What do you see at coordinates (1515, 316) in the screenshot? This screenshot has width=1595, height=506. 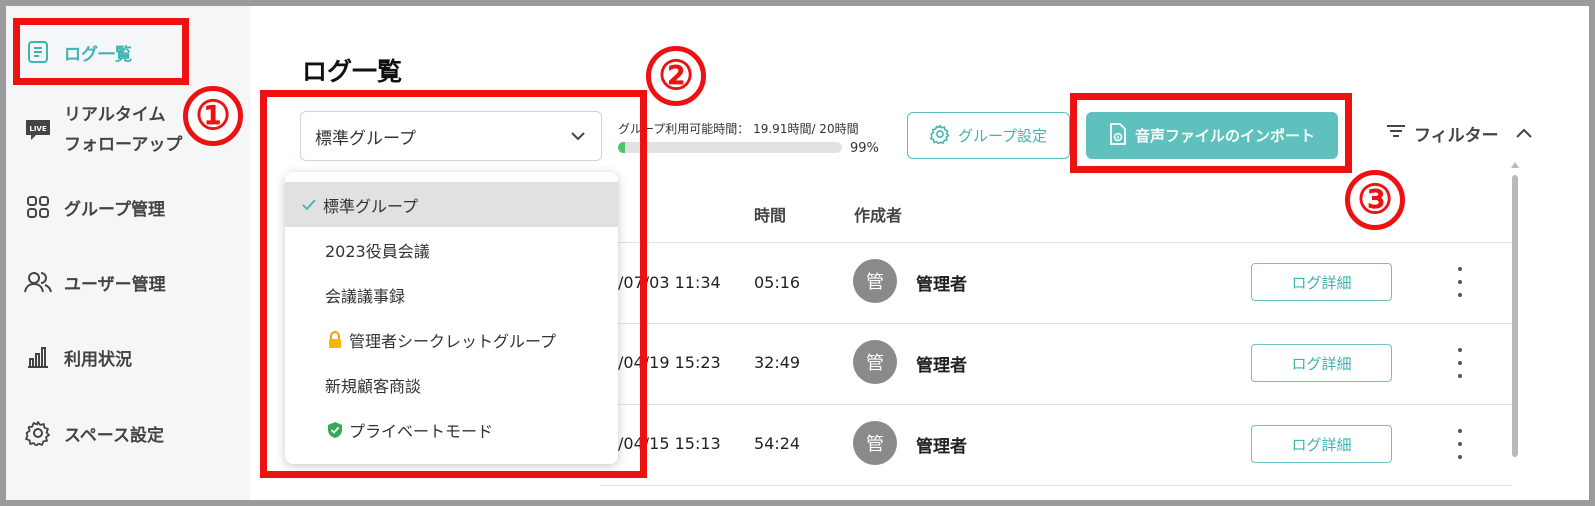 I see `scrollbar` at bounding box center [1515, 316].